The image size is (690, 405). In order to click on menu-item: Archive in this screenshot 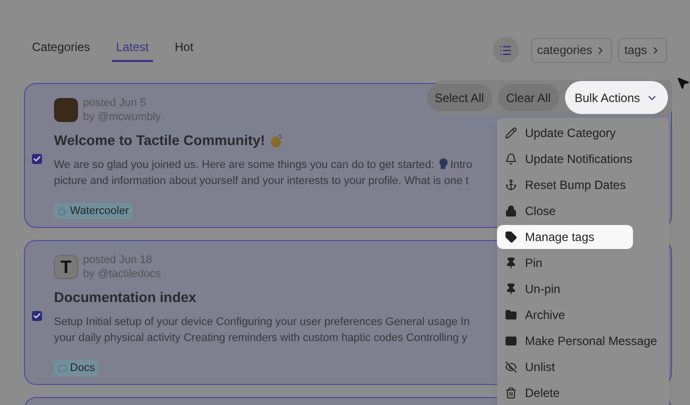, I will do `click(583, 315)`.